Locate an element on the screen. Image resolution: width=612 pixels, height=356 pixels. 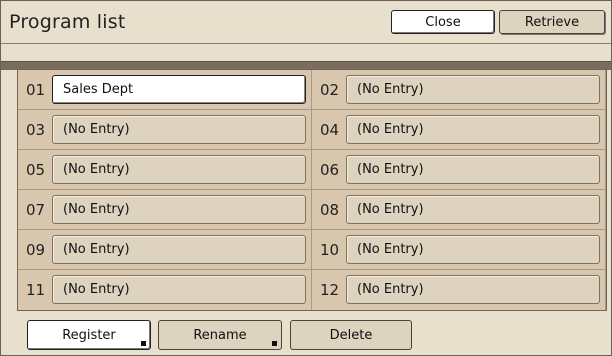
program-cell-11: 11 (No Entry) is located at coordinates (165, 290).